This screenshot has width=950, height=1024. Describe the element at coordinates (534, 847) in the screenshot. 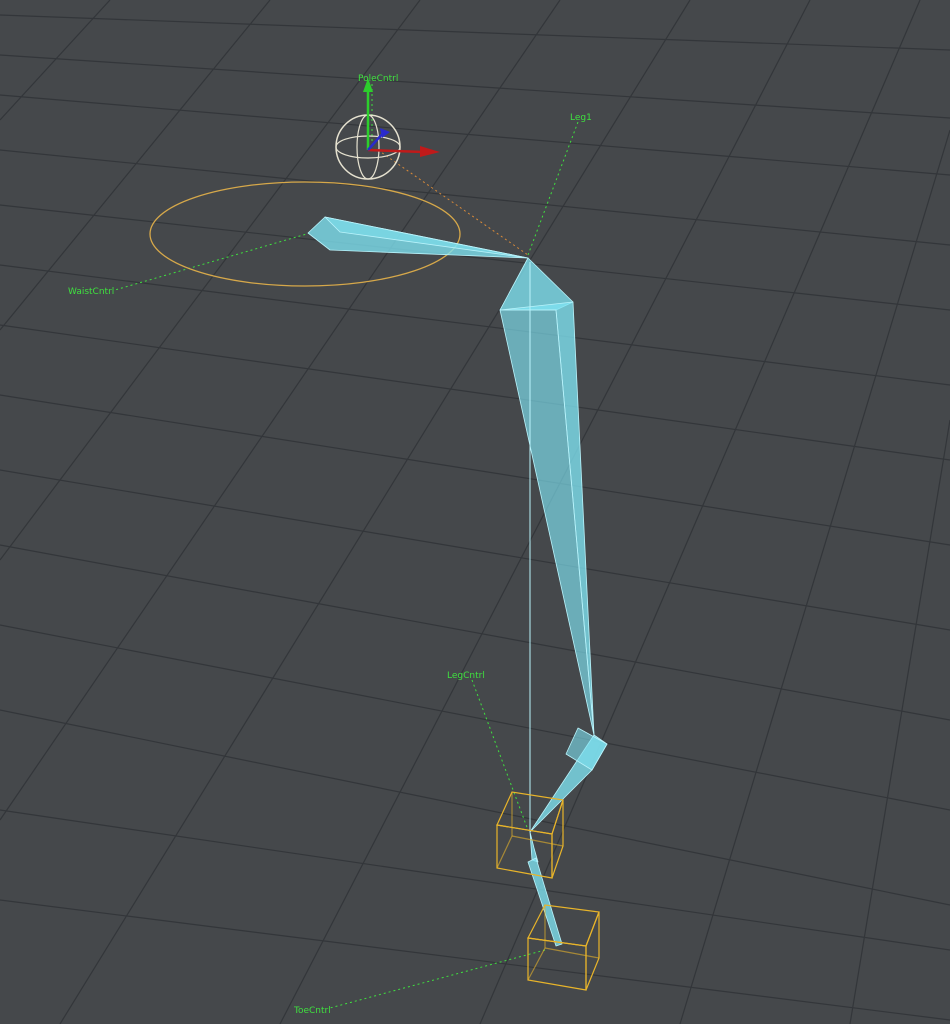

I see `bone-foot` at that location.